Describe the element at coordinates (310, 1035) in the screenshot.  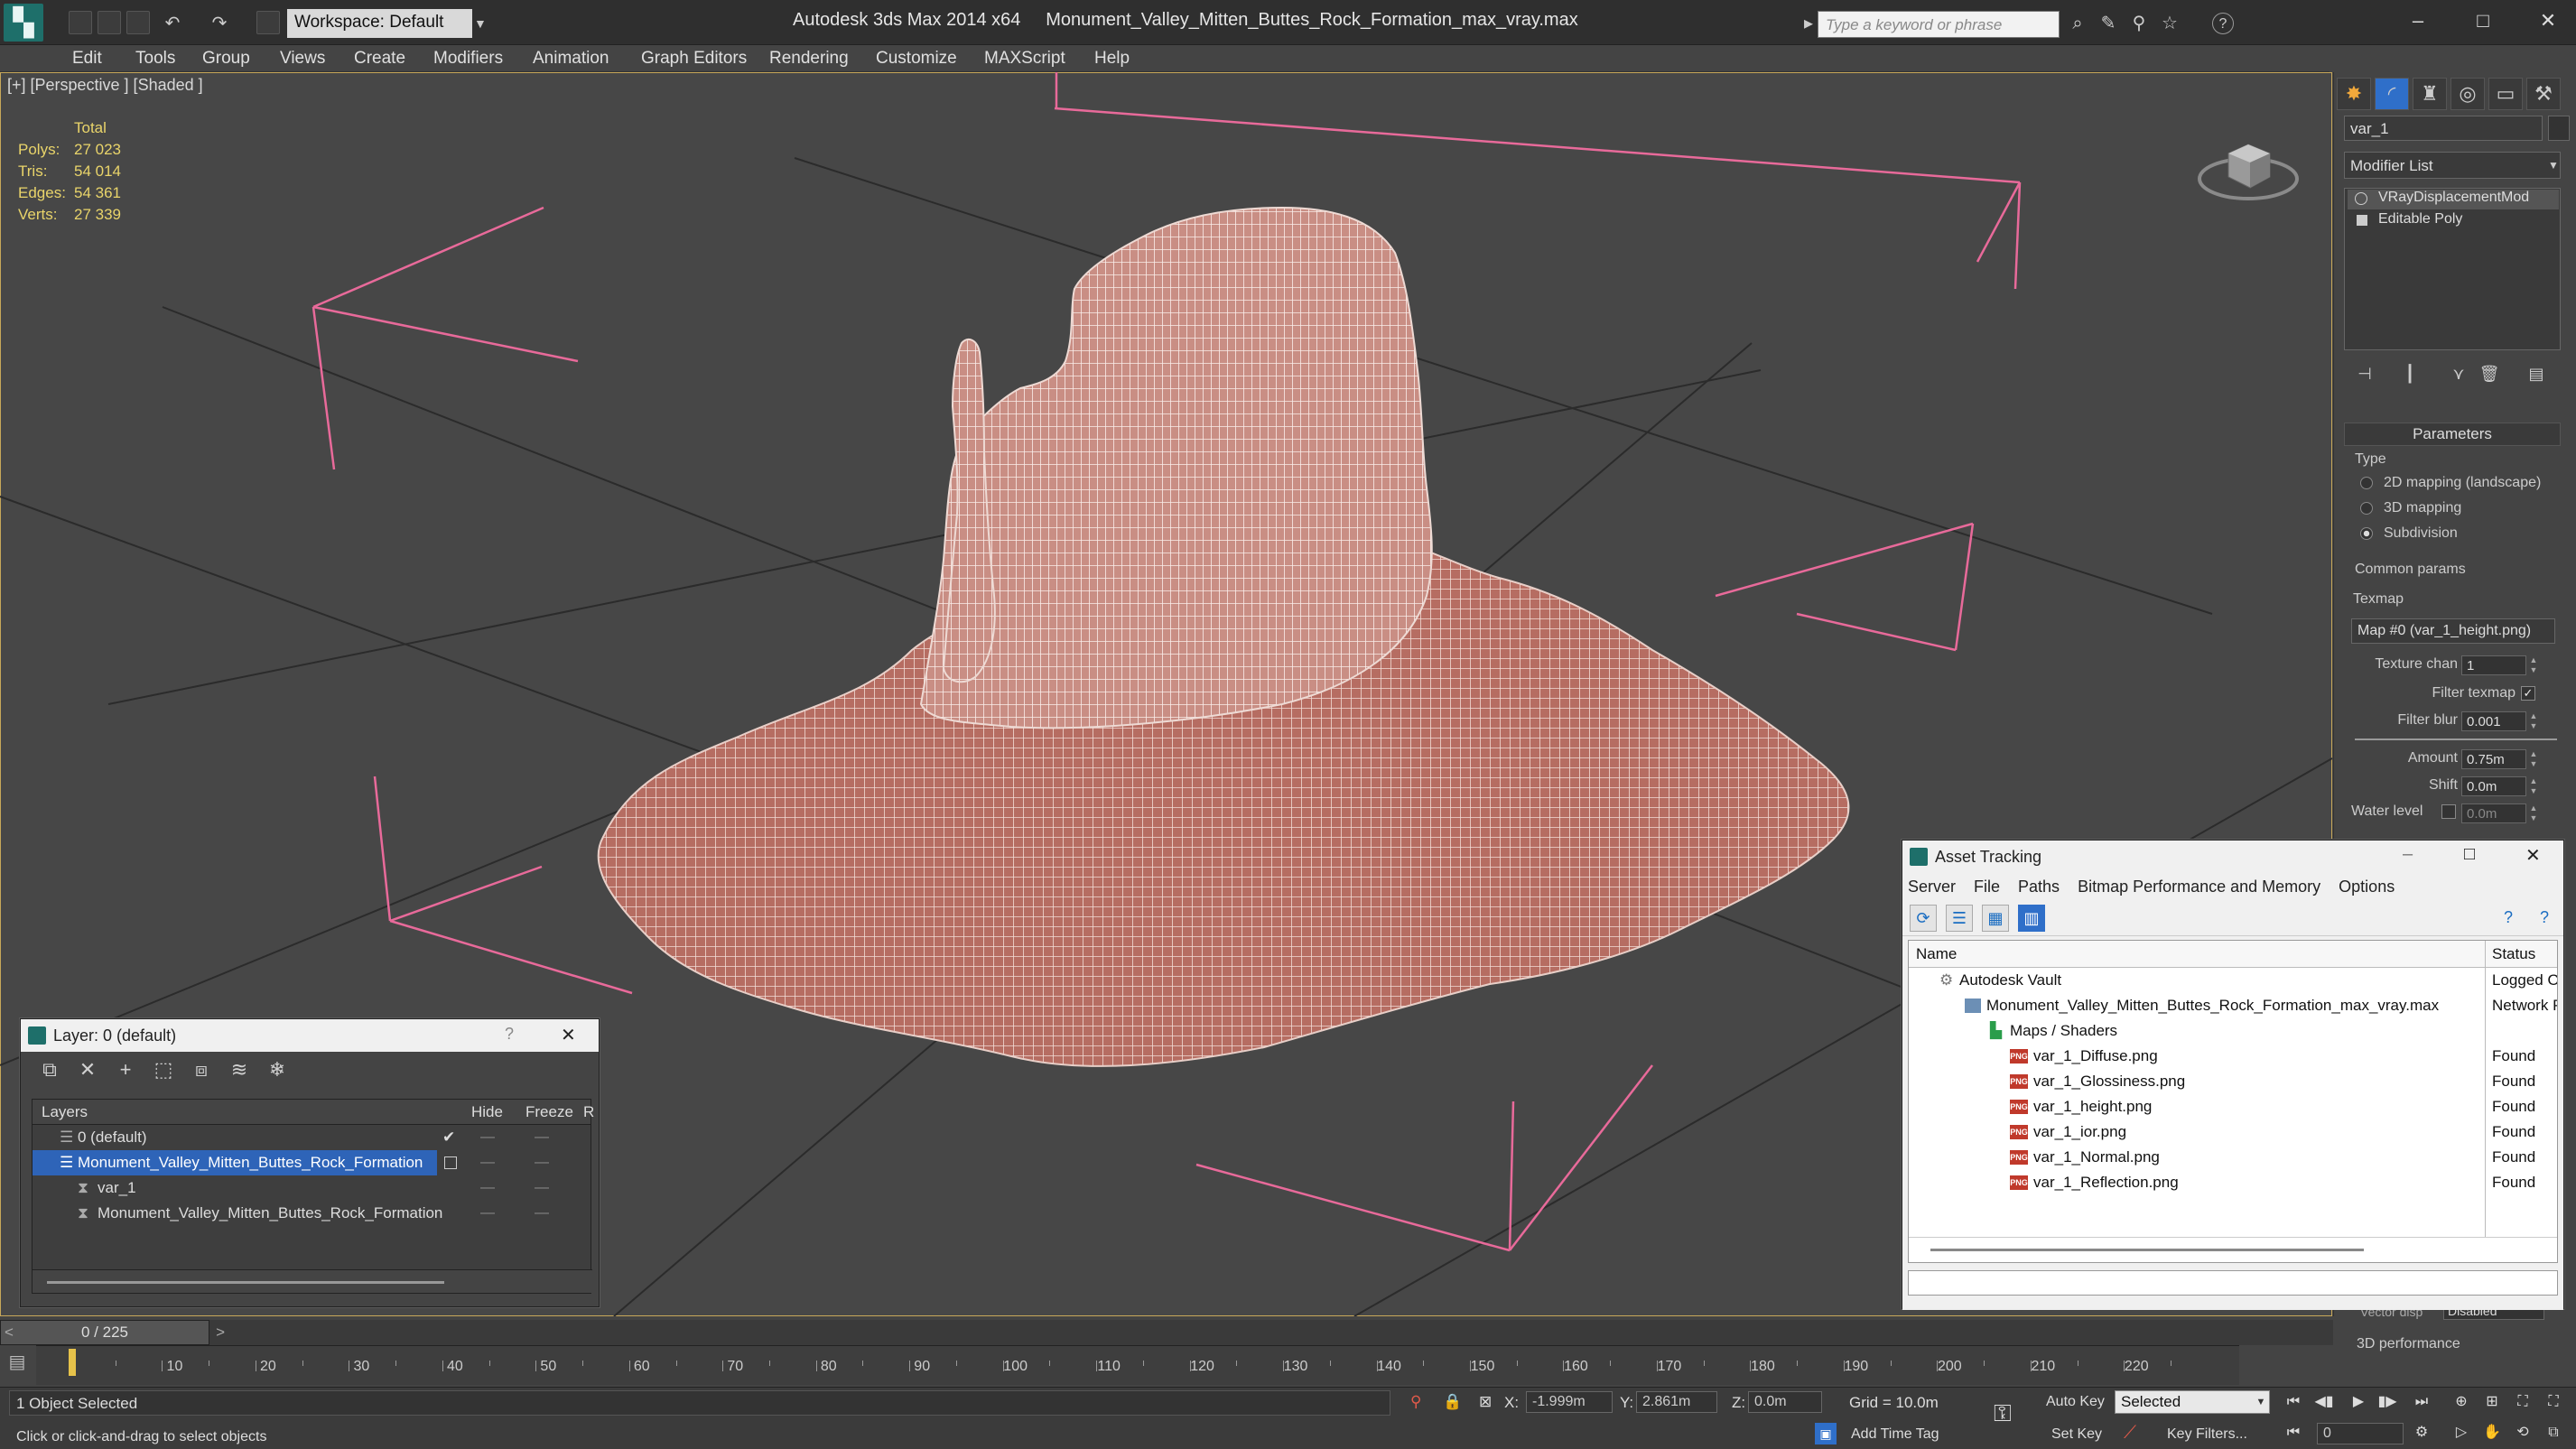
I see `layer-window-titlebar: Layer: 0 (default) ? ✕` at that location.